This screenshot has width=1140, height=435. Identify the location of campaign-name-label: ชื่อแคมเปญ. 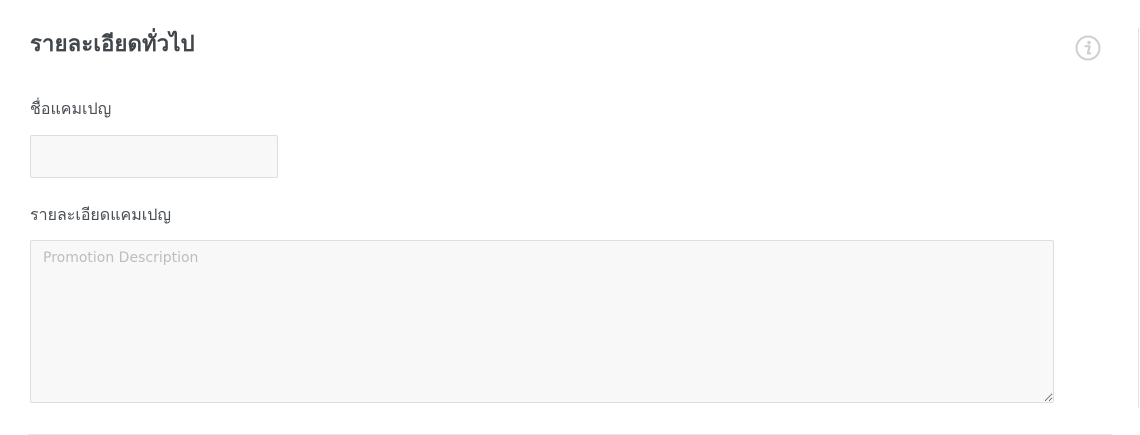
(71, 108).